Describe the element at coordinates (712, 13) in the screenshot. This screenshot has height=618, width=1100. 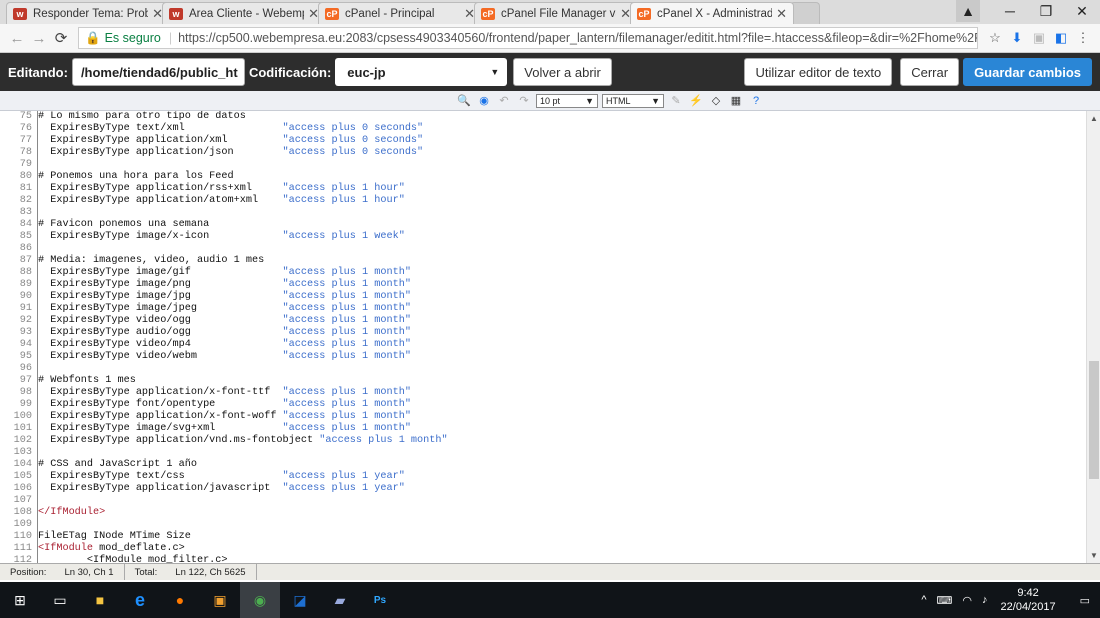
I see `tab-5-active: cP cPanel X - Administrador ✕` at that location.